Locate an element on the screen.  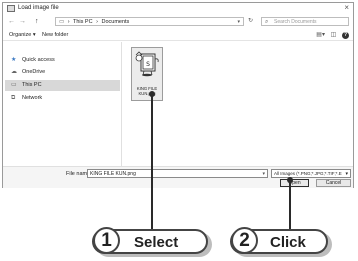
step-number: 2 is located at coordinates (244, 240).